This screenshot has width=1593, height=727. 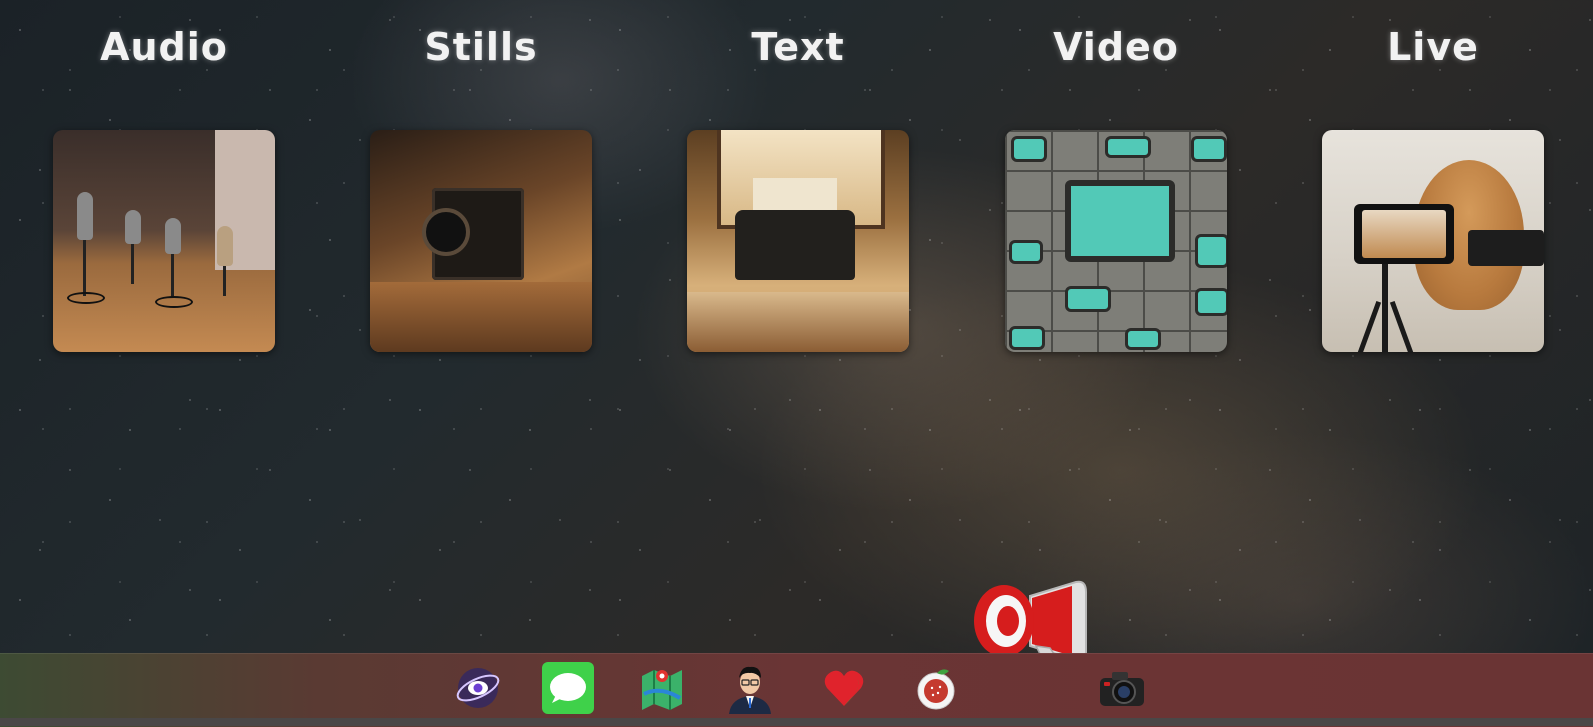 What do you see at coordinates (796, 690) in the screenshot?
I see `dock` at bounding box center [796, 690].